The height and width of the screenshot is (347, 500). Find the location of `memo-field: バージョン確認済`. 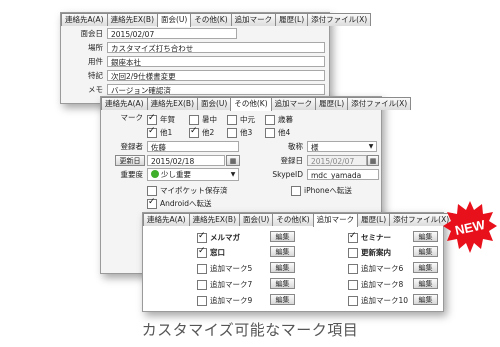

memo-field: バージョン確認済 is located at coordinates (216, 89).